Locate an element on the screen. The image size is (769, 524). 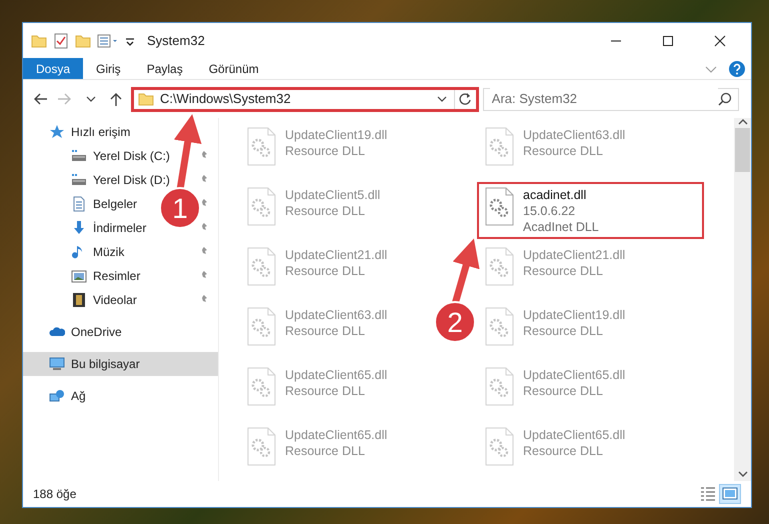
ribbon-tab: Paylaş is located at coordinates (165, 68).